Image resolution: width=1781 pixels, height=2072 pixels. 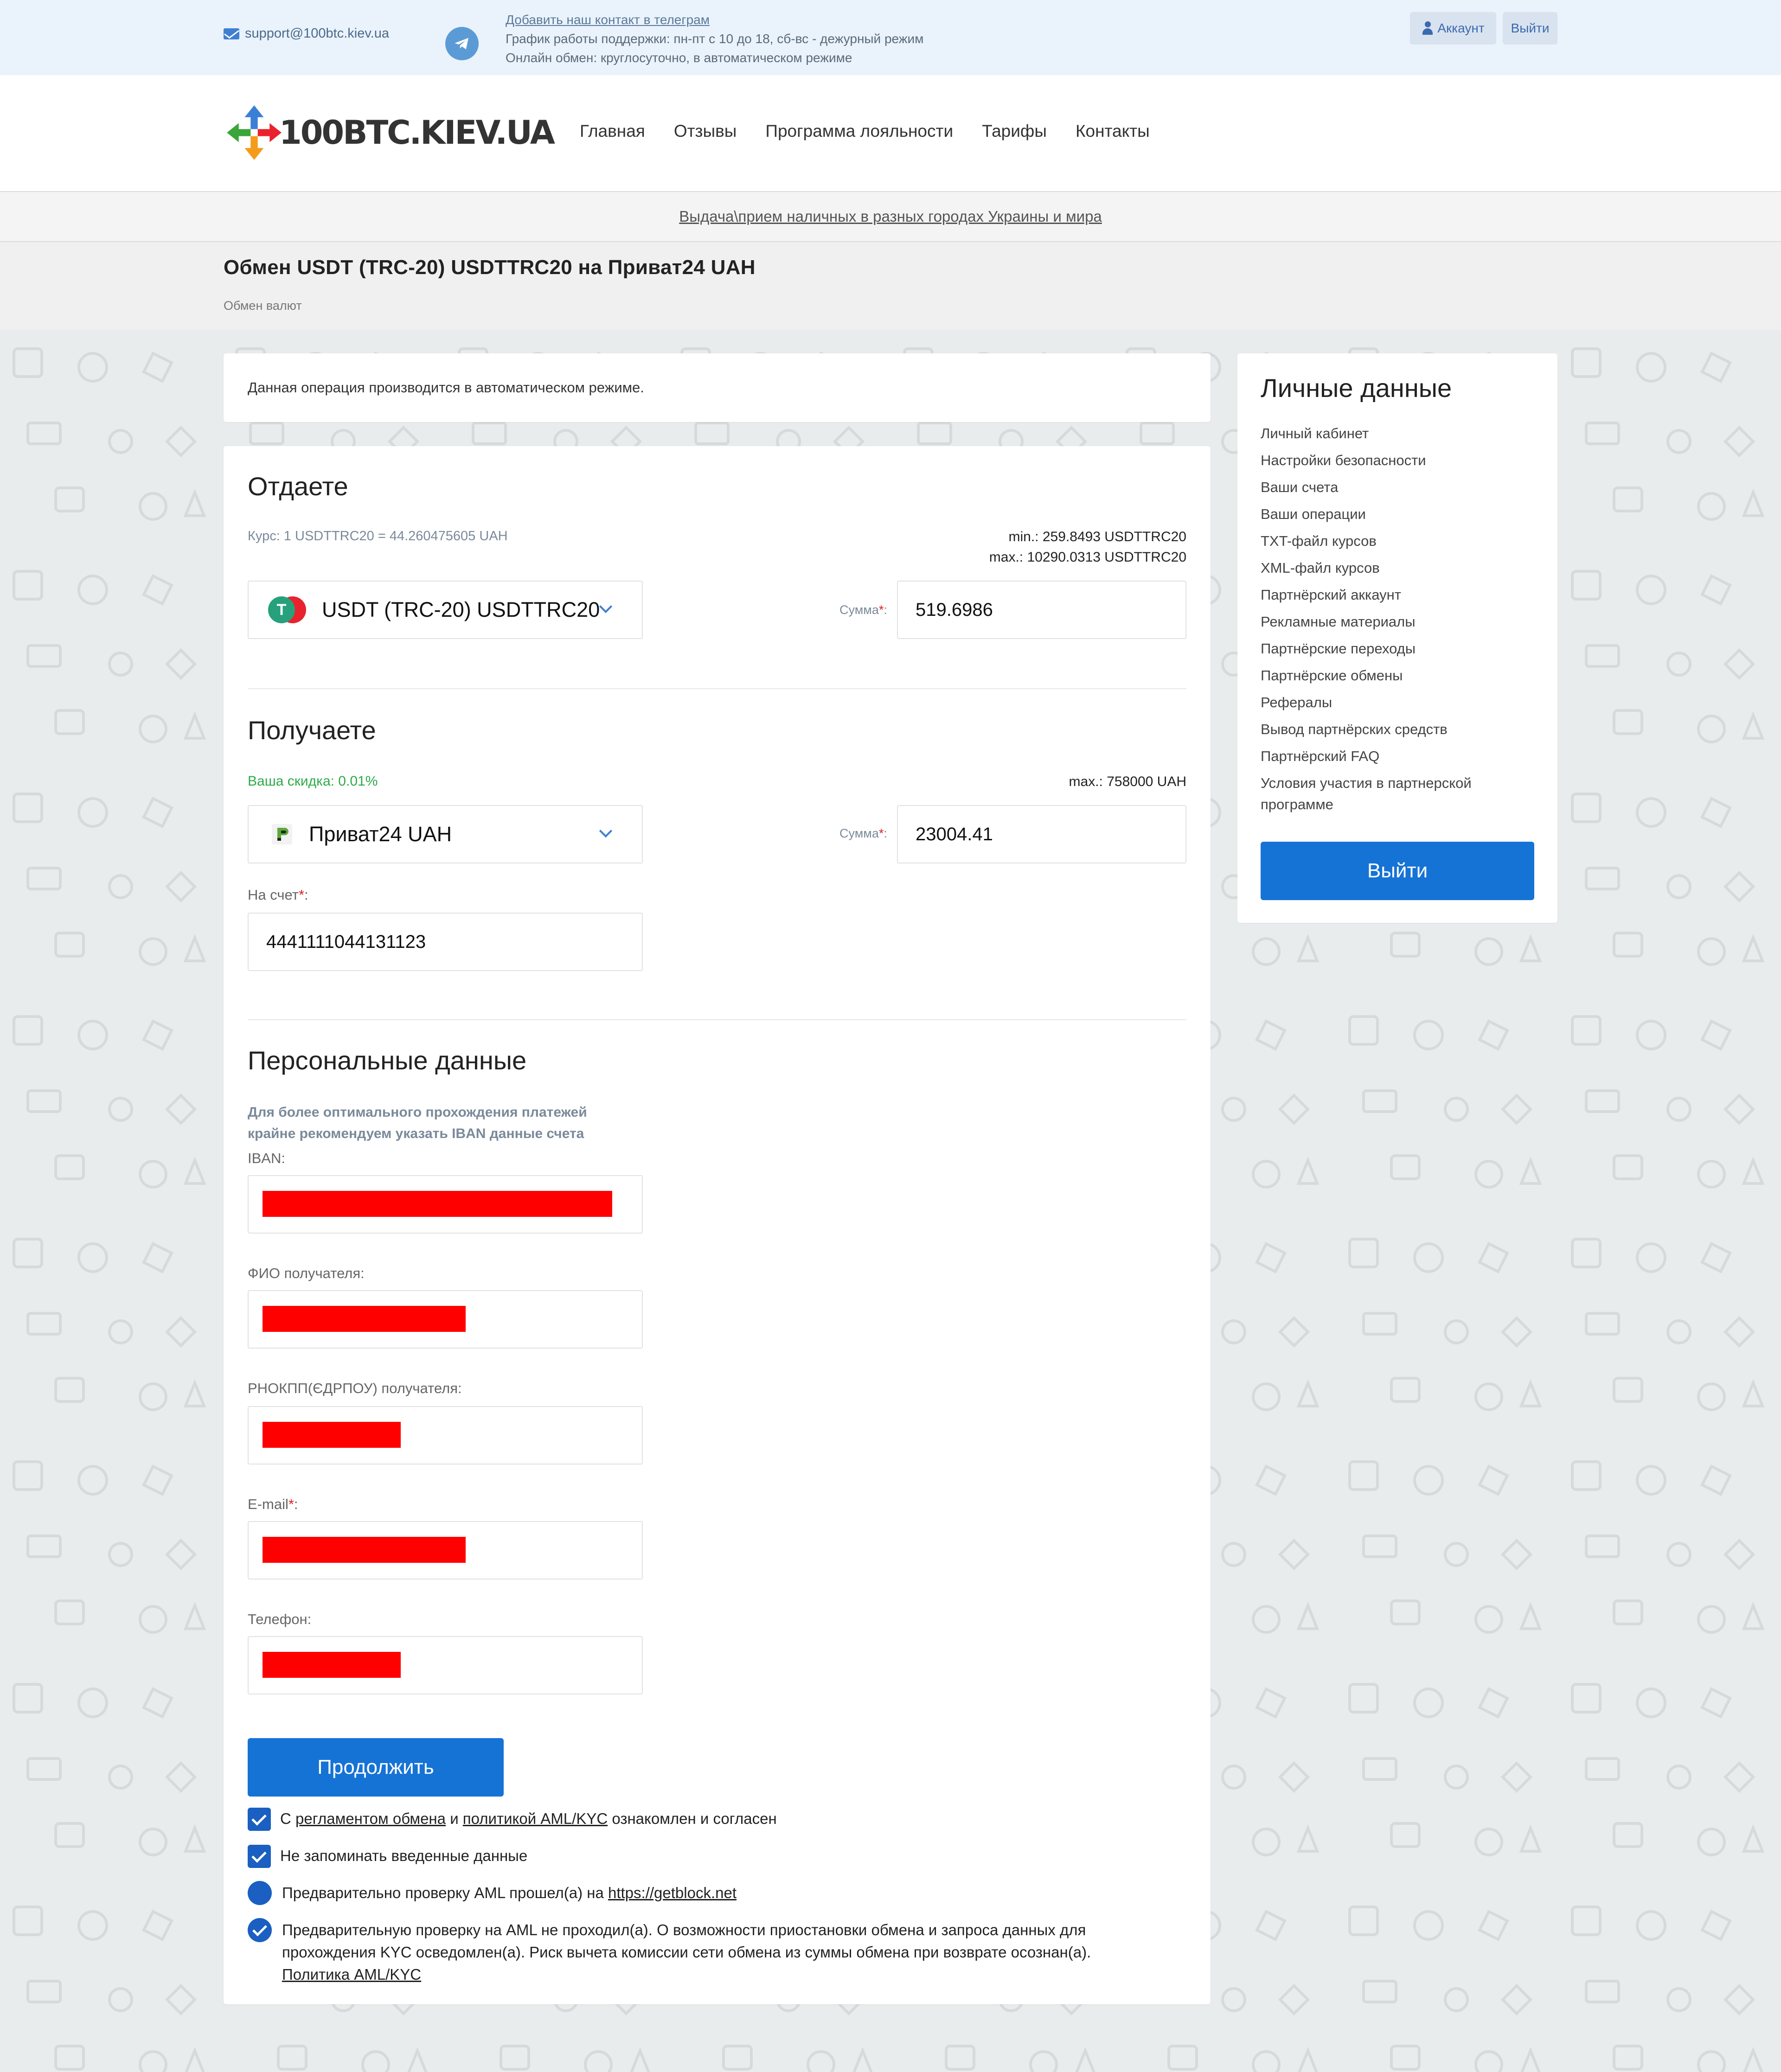 I want to click on sidebar-item-accounts: Ваши счета, so click(x=1400, y=487).